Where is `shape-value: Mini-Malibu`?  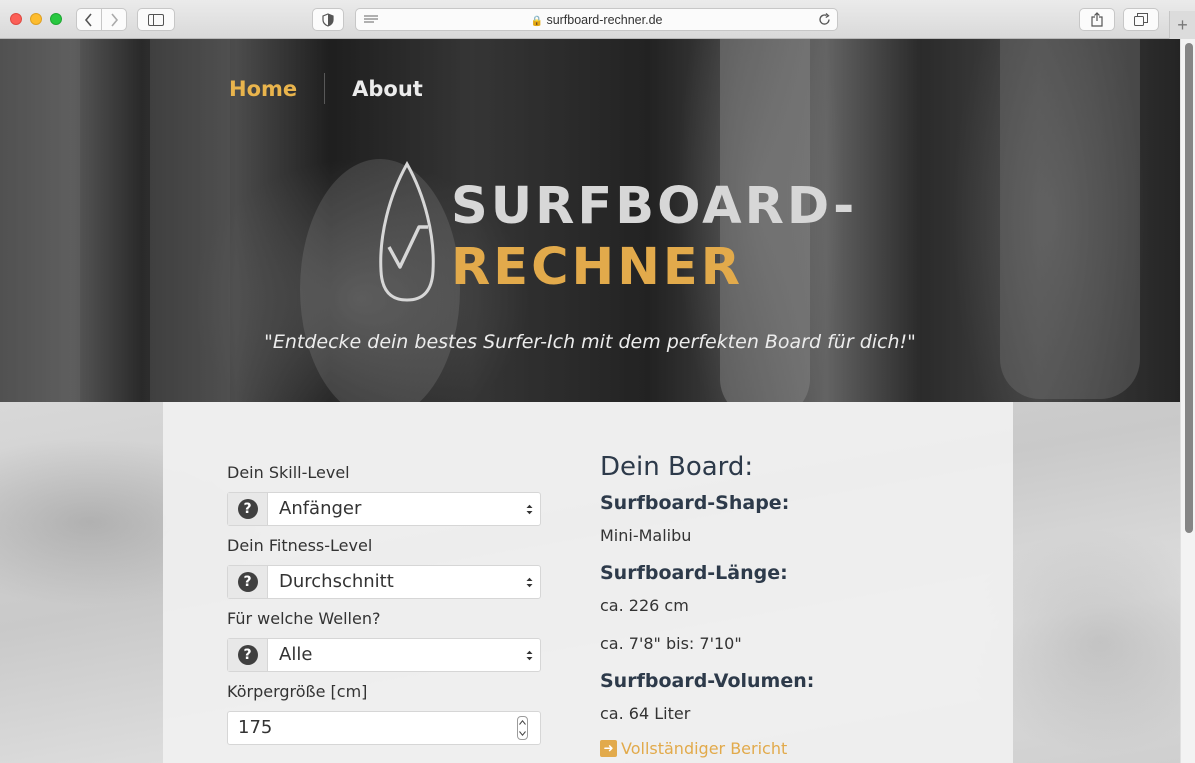 shape-value: Mini-Malibu is located at coordinates (646, 535).